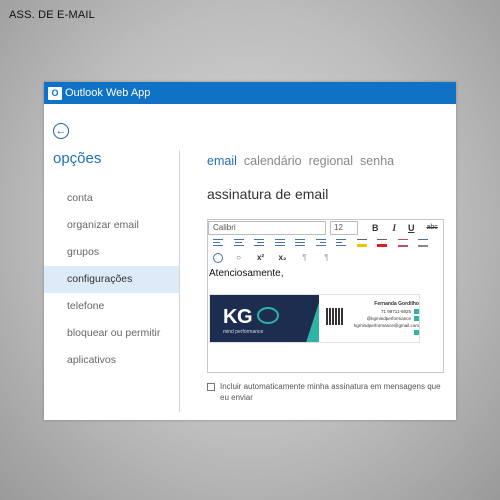 This screenshot has height=500, width=500. Describe the element at coordinates (331, 161) in the screenshot. I see `tab-regional: regional` at that location.